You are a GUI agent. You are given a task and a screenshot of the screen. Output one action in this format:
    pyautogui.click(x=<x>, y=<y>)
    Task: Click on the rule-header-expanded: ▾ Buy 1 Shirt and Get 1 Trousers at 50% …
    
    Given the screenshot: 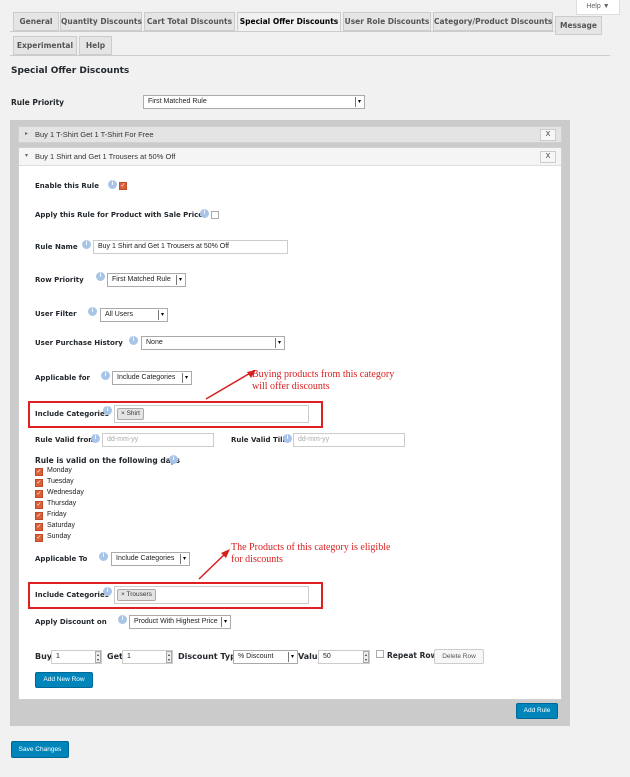 What is the action you would take?
    pyautogui.click(x=290, y=157)
    